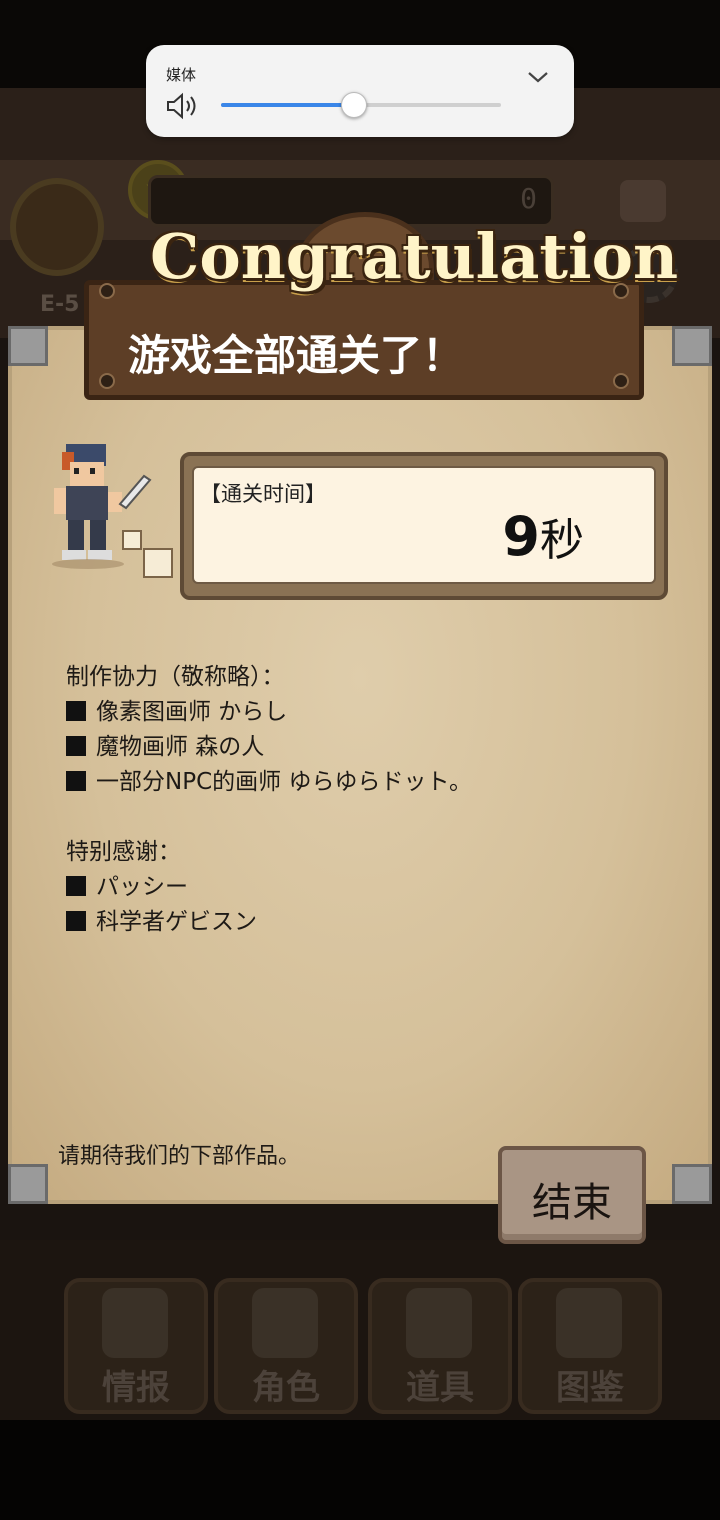 The height and width of the screenshot is (1520, 720). What do you see at coordinates (285, 1323) in the screenshot?
I see `character-cards-icon` at bounding box center [285, 1323].